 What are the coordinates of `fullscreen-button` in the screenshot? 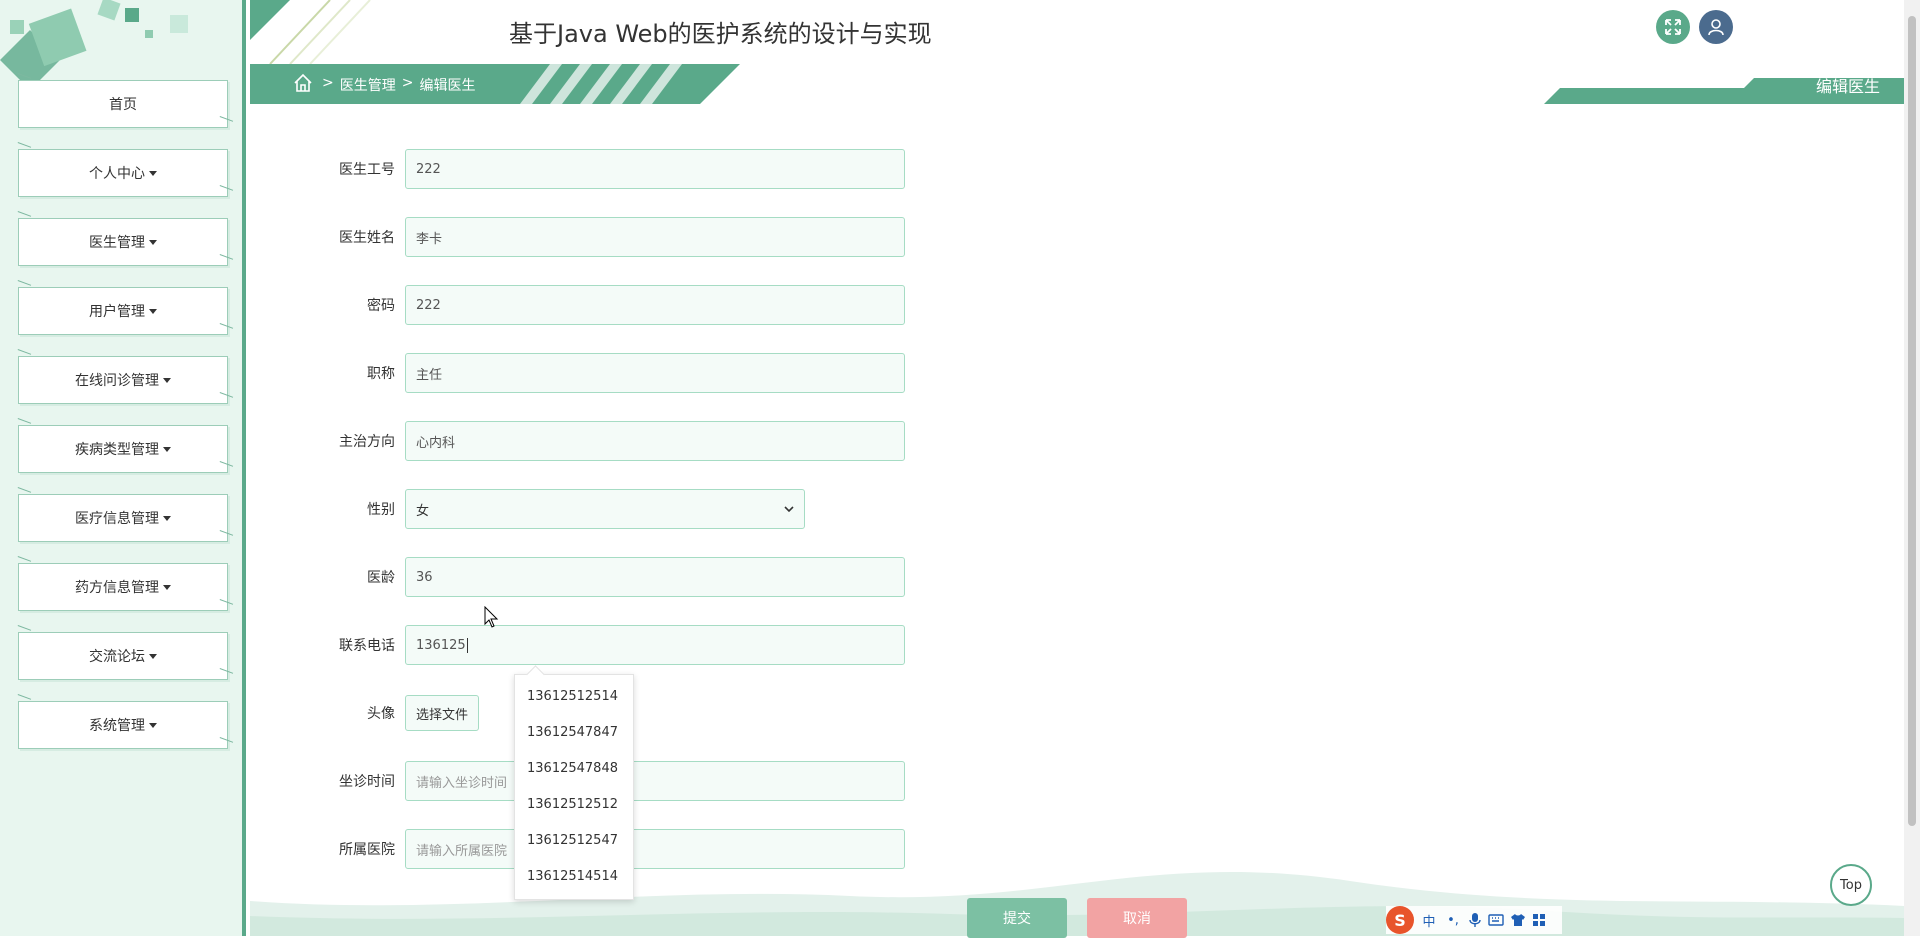 It's located at (1673, 27).